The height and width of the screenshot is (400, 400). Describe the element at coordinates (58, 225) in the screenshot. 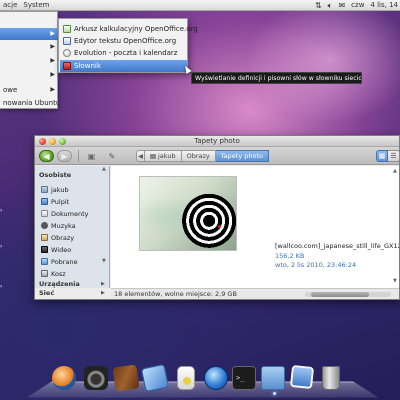

I see `sidebar-item-music: Muzyka` at that location.